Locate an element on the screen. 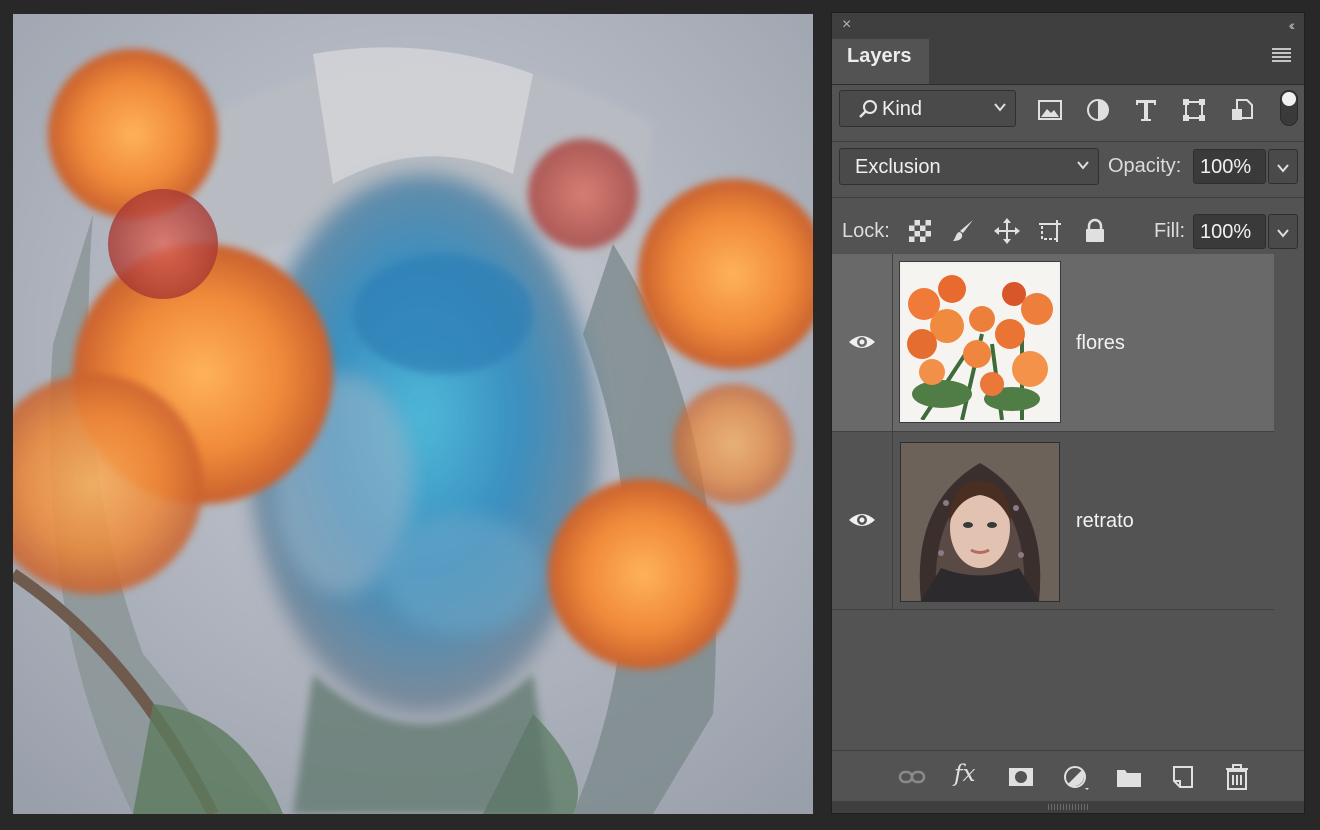  toggle-knob is located at coordinates (1289, 99).